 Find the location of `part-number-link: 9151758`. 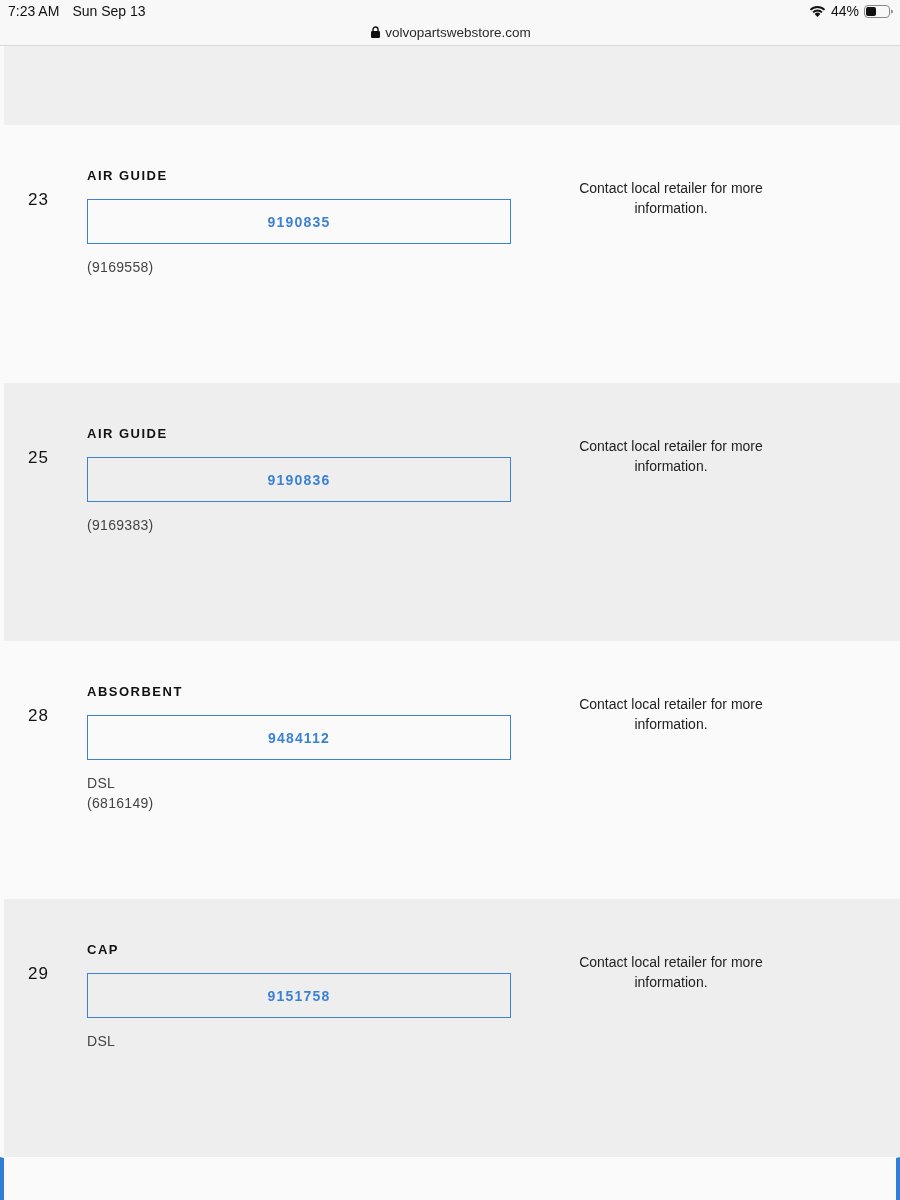

part-number-link: 9151758 is located at coordinates (299, 995).